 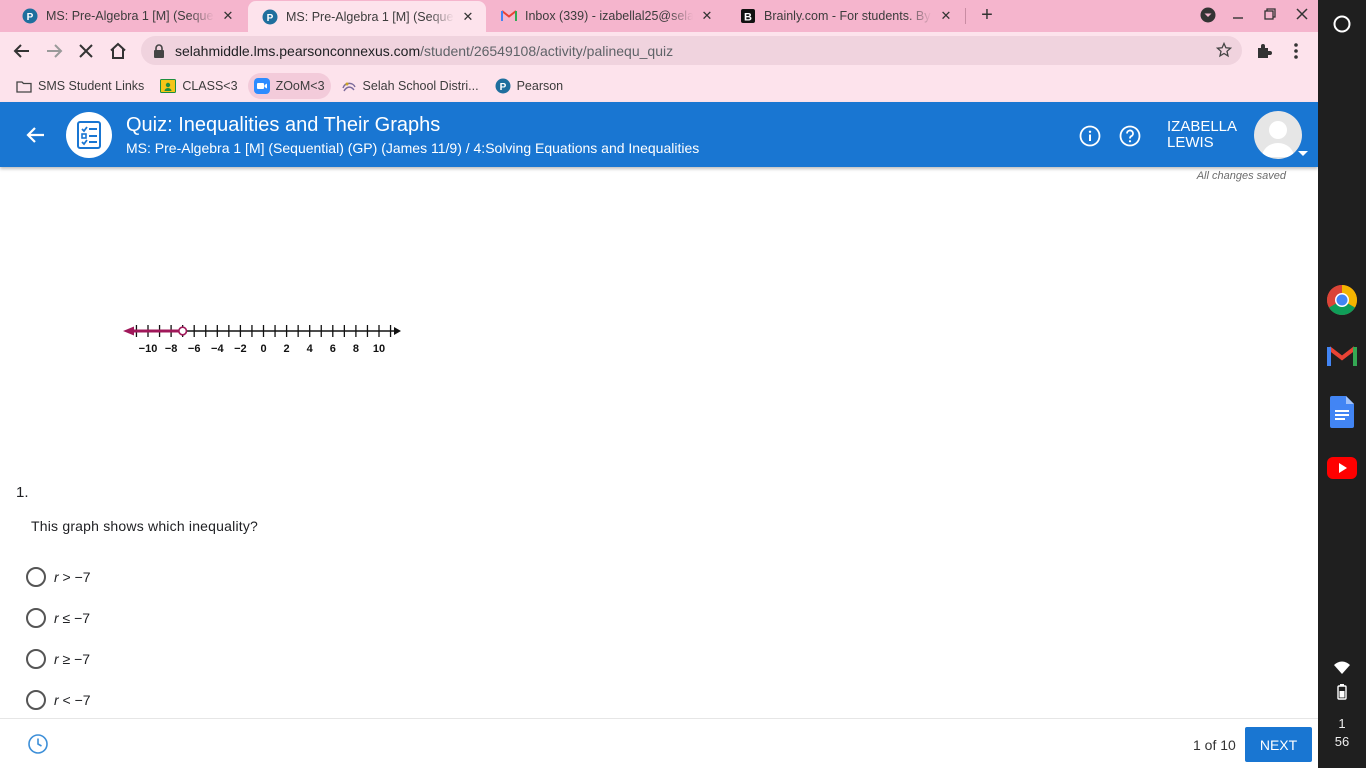 What do you see at coordinates (171, 349) in the screenshot?
I see `tick-label: −8` at bounding box center [171, 349].